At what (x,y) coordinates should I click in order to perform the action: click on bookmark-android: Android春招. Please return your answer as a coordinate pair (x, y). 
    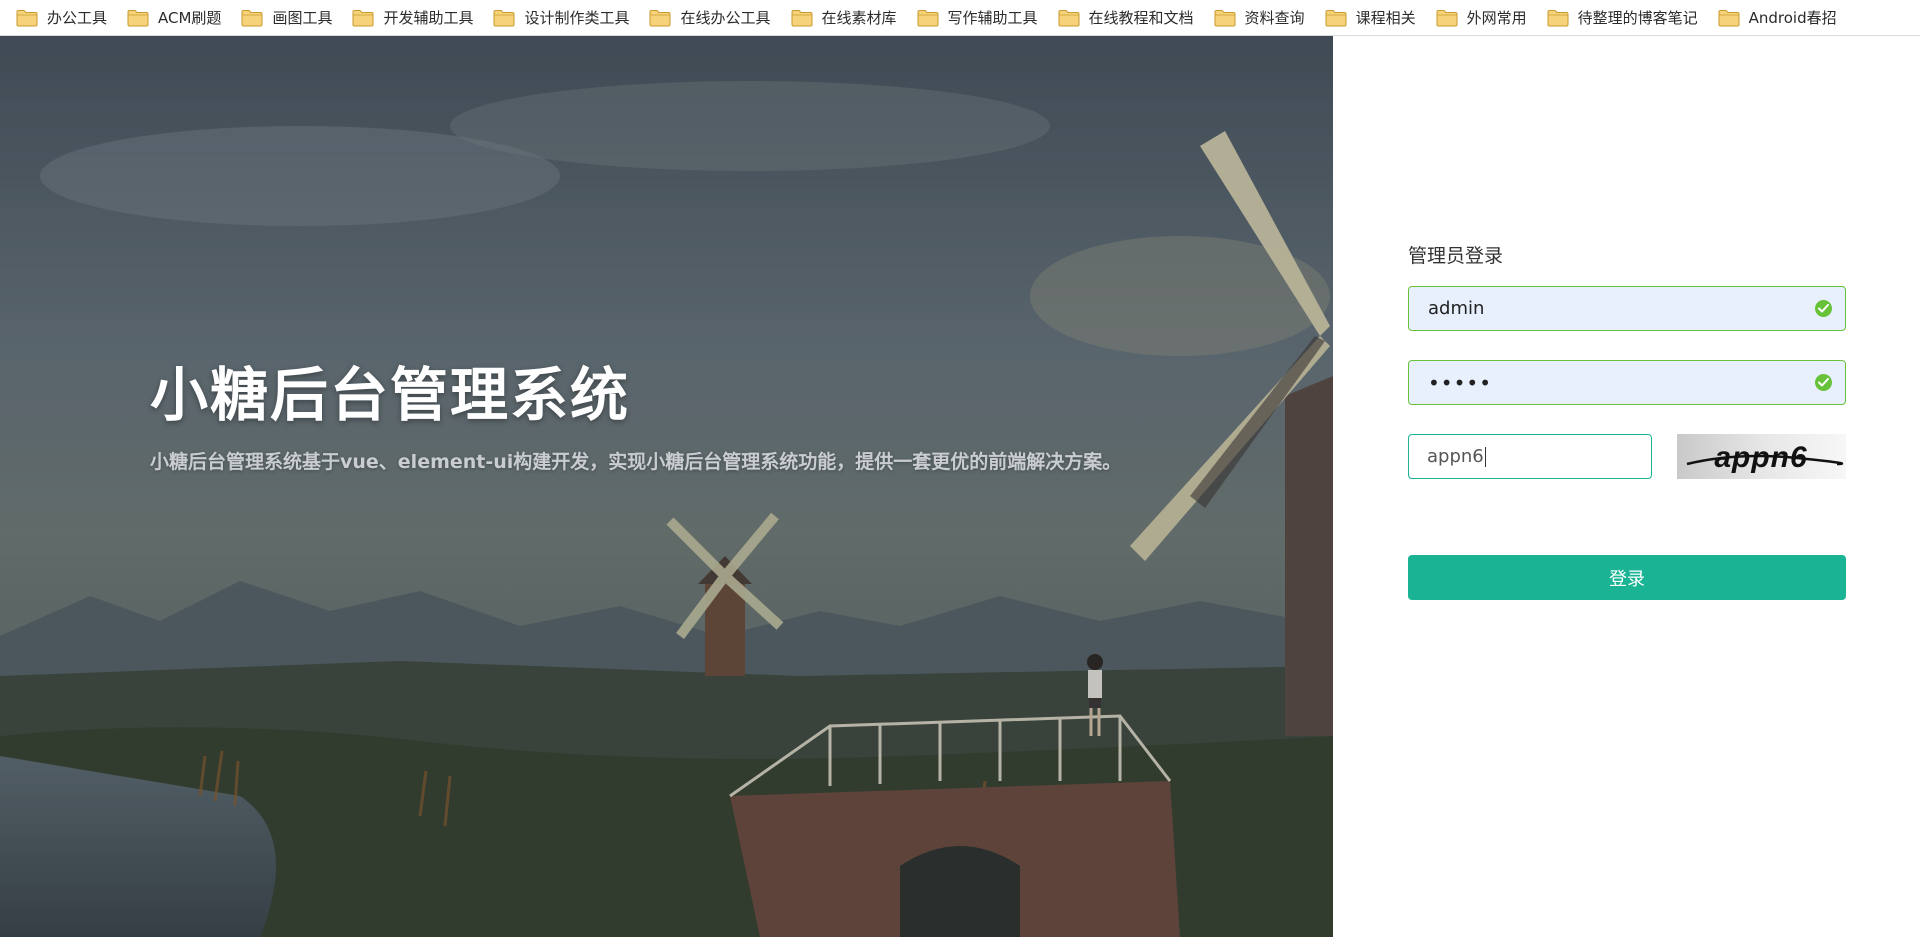
    Looking at the image, I should click on (1780, 18).